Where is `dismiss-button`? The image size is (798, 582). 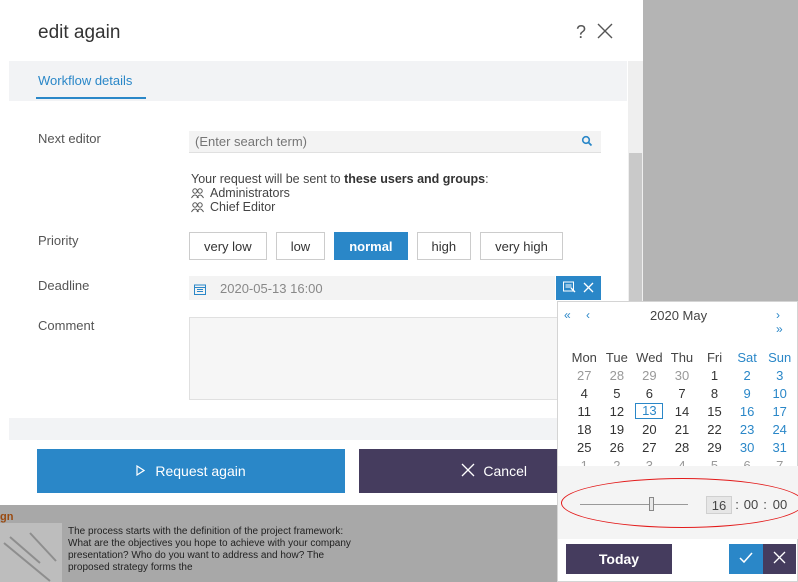
dismiss-button is located at coordinates (779, 559).